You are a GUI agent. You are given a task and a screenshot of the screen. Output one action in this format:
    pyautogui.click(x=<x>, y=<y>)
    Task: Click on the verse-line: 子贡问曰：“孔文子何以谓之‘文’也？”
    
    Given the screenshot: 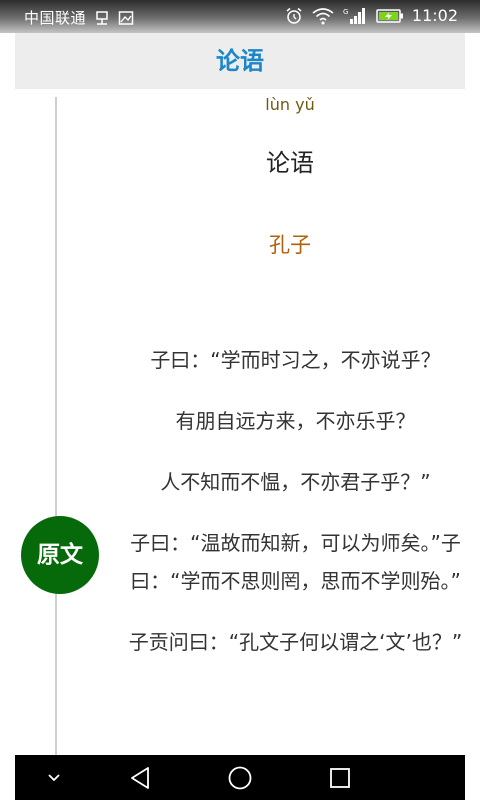 What is the action you would take?
    pyautogui.click(x=295, y=642)
    